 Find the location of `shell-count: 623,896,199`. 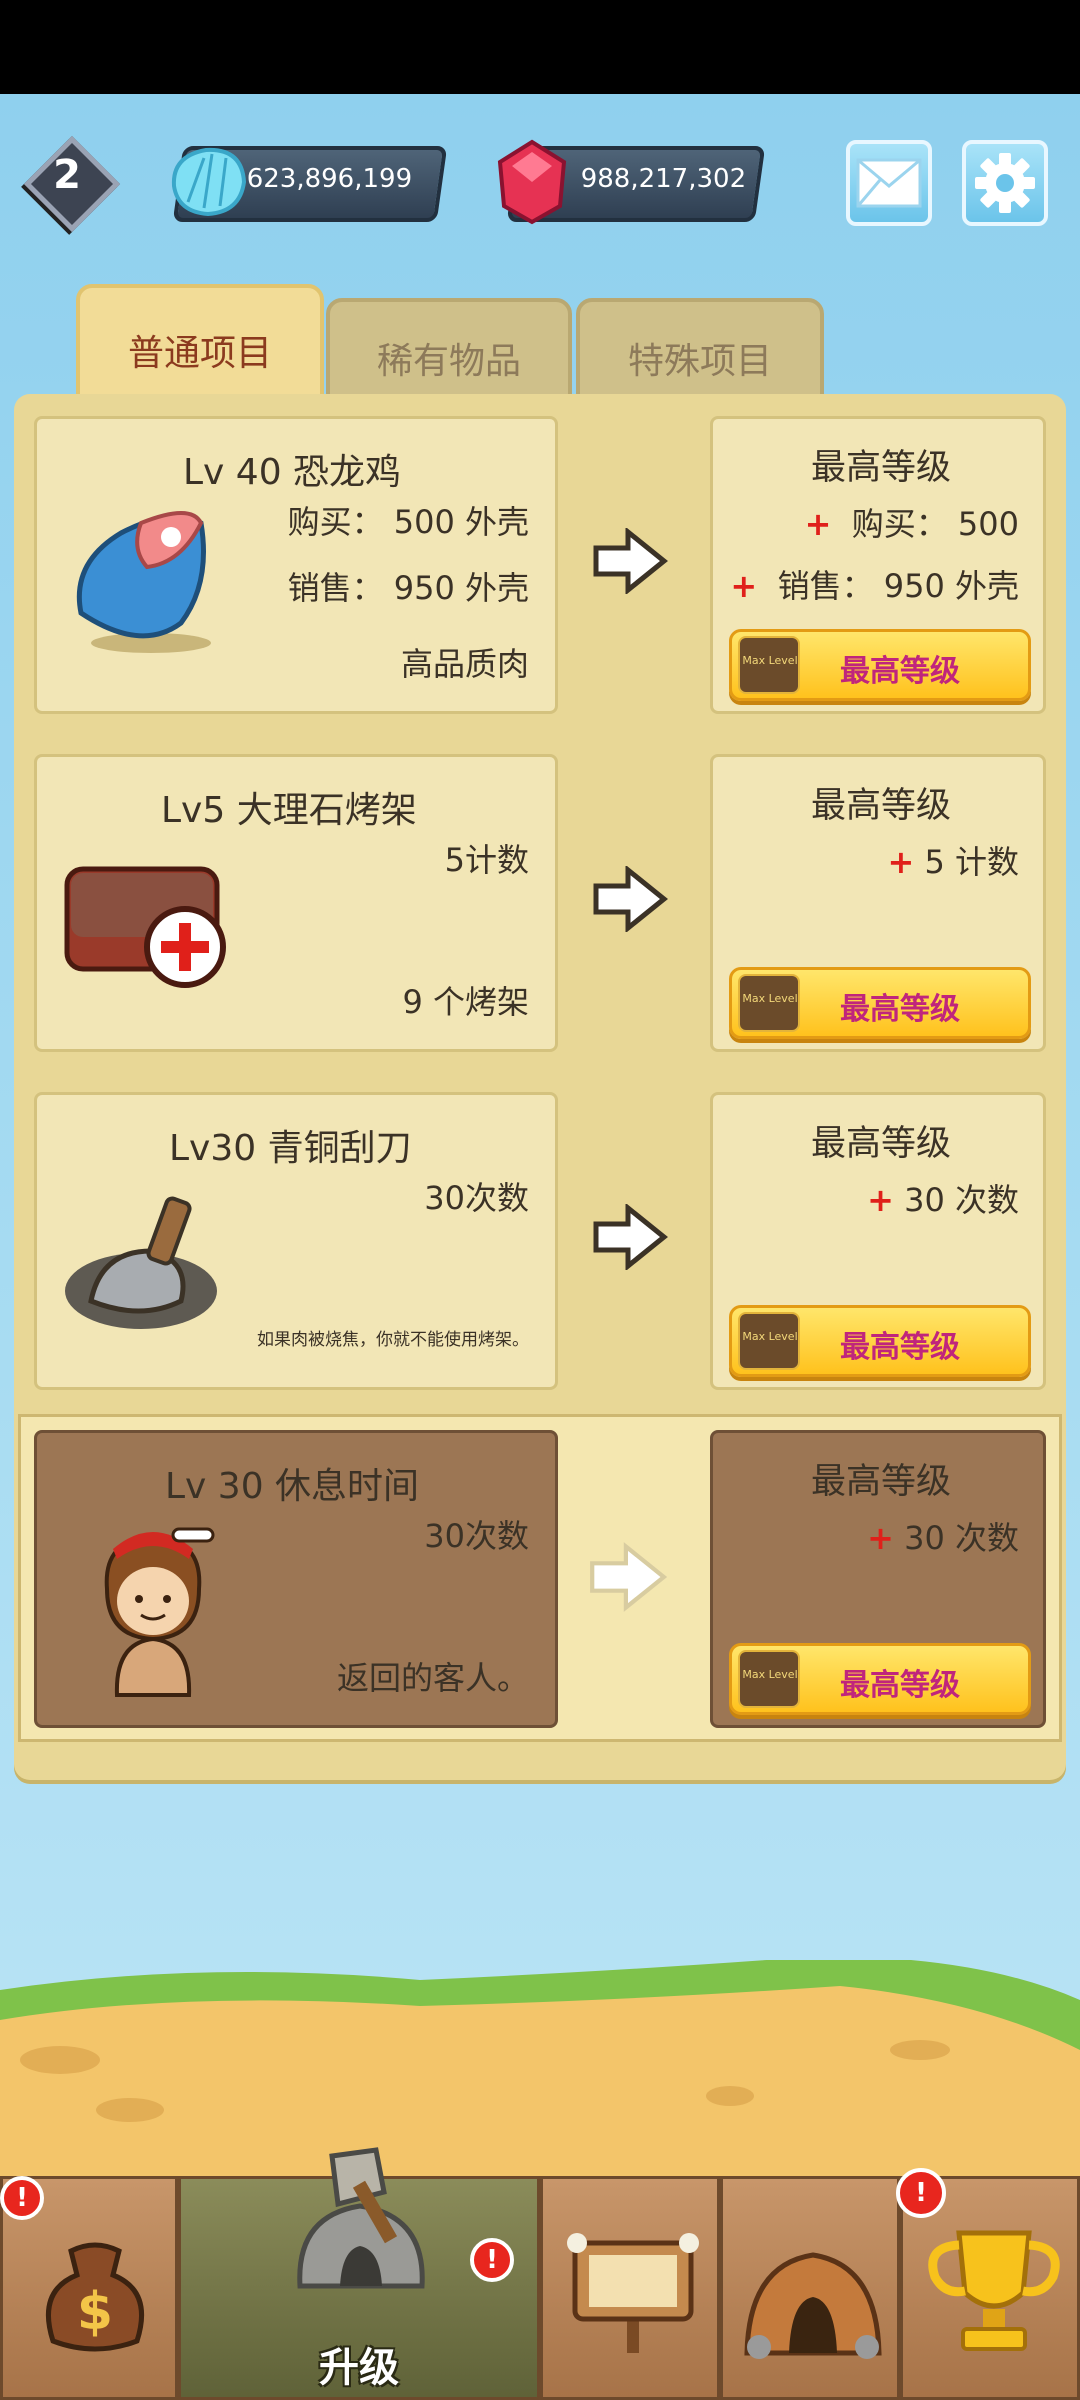

shell-count: 623,896,199 is located at coordinates (329, 179).